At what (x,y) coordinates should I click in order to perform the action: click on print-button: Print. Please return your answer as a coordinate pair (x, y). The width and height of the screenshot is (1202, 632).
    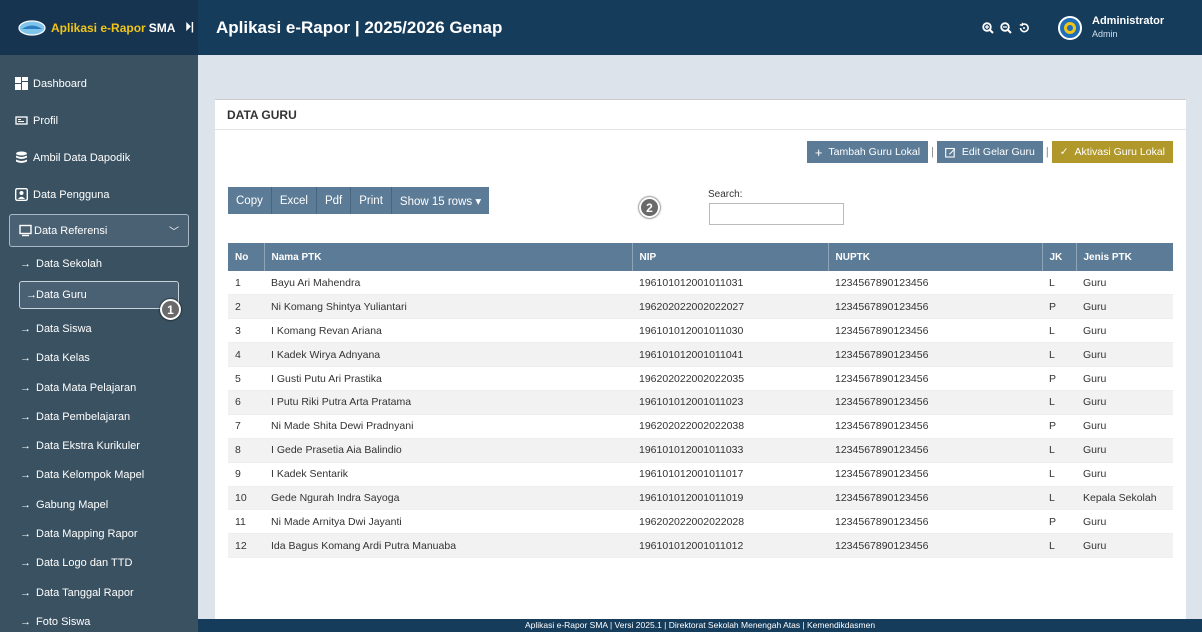
    Looking at the image, I should click on (371, 200).